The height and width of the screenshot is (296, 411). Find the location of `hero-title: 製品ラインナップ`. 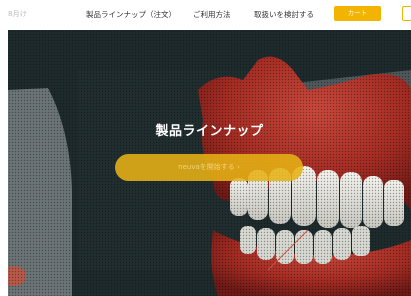

hero-title: 製品ラインナップ is located at coordinates (209, 131).